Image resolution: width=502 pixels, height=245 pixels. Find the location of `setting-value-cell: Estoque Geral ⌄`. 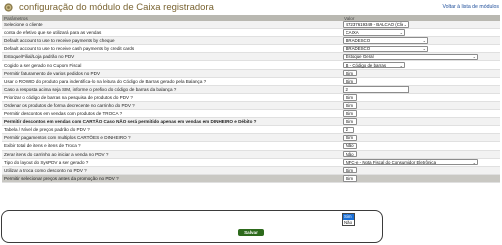

setting-value-cell: Estoque Geral ⌄ is located at coordinates (409, 57).